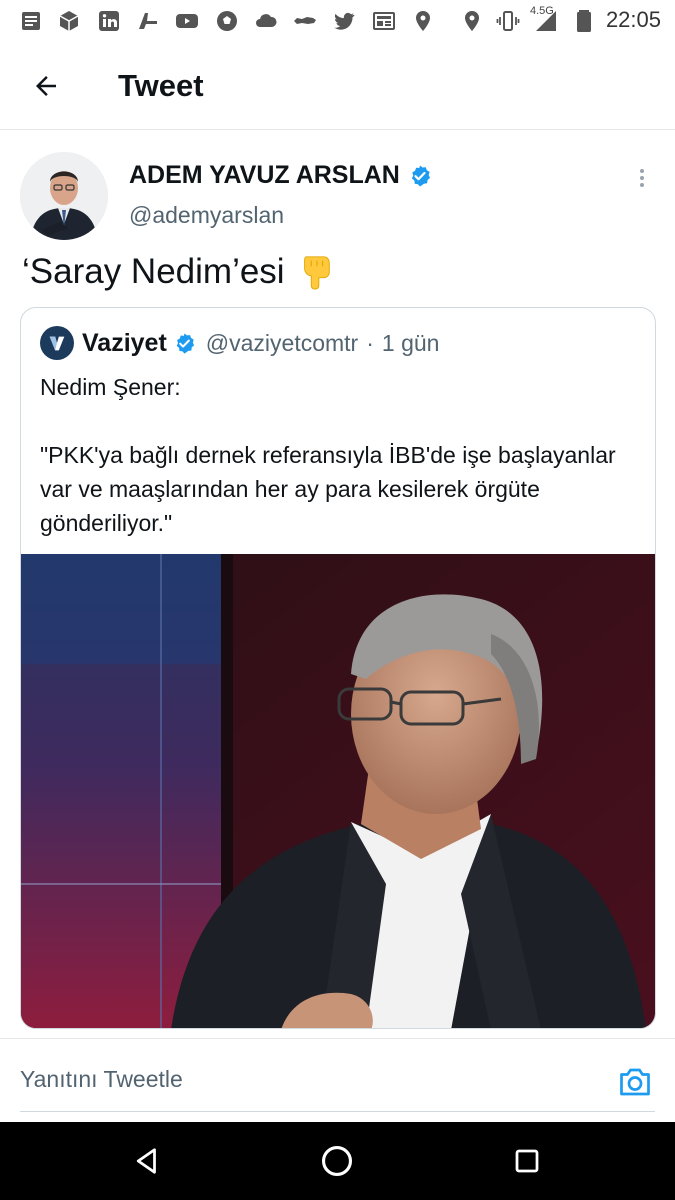  I want to click on status-bar: 4.5G 22:05, so click(337, 21).